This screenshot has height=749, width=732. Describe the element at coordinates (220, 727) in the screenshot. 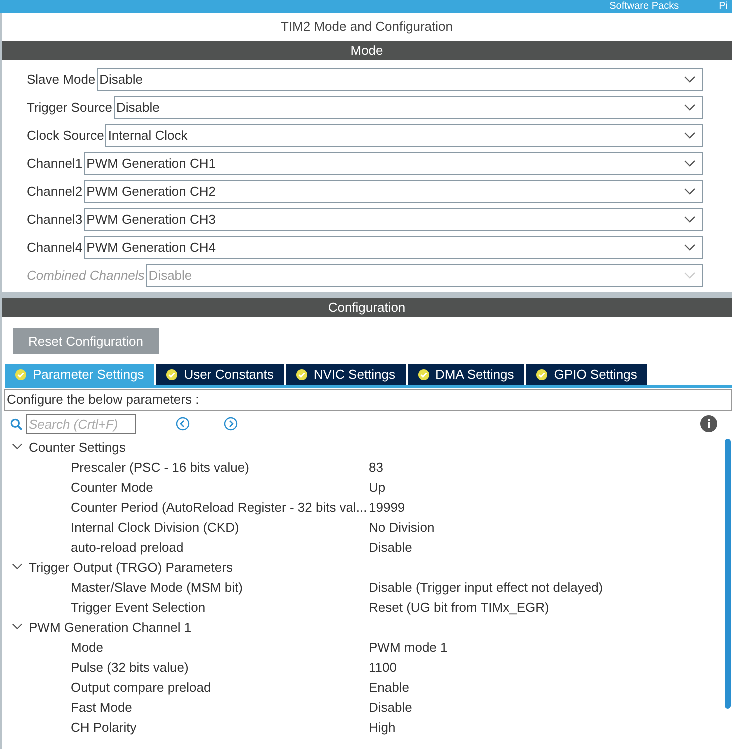

I see `parameter-name: CH Polarity` at that location.